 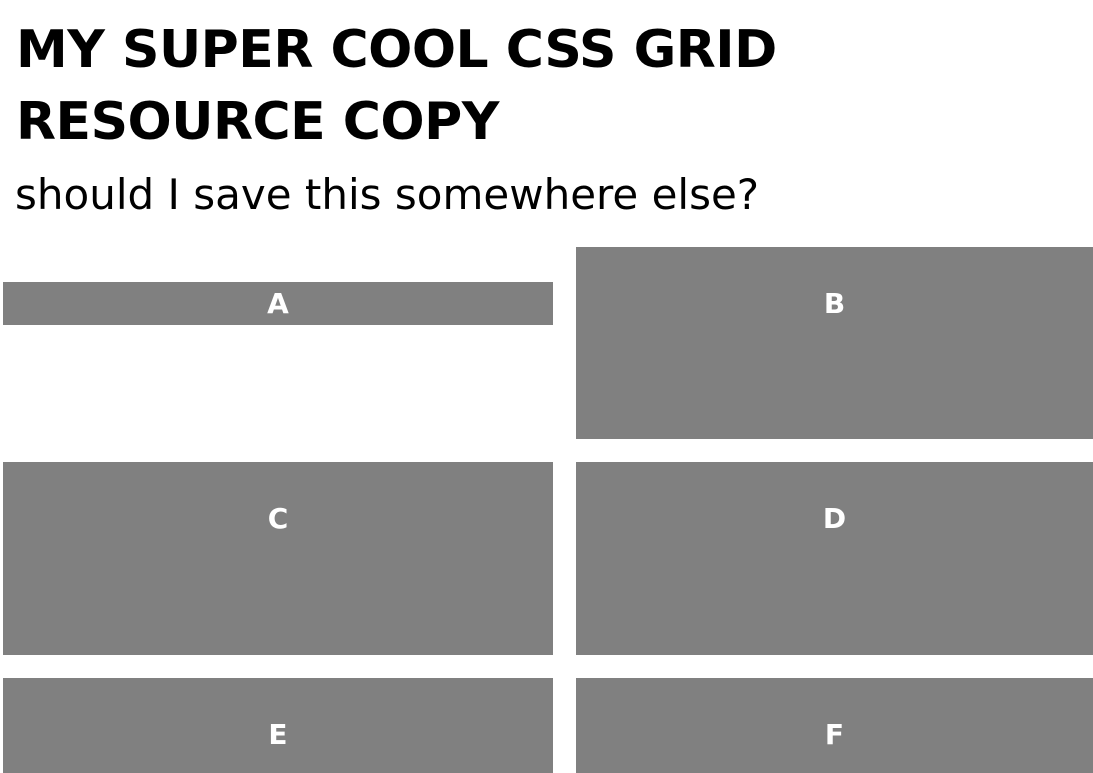 What do you see at coordinates (278, 734) in the screenshot?
I see `grid-item-label: E` at bounding box center [278, 734].